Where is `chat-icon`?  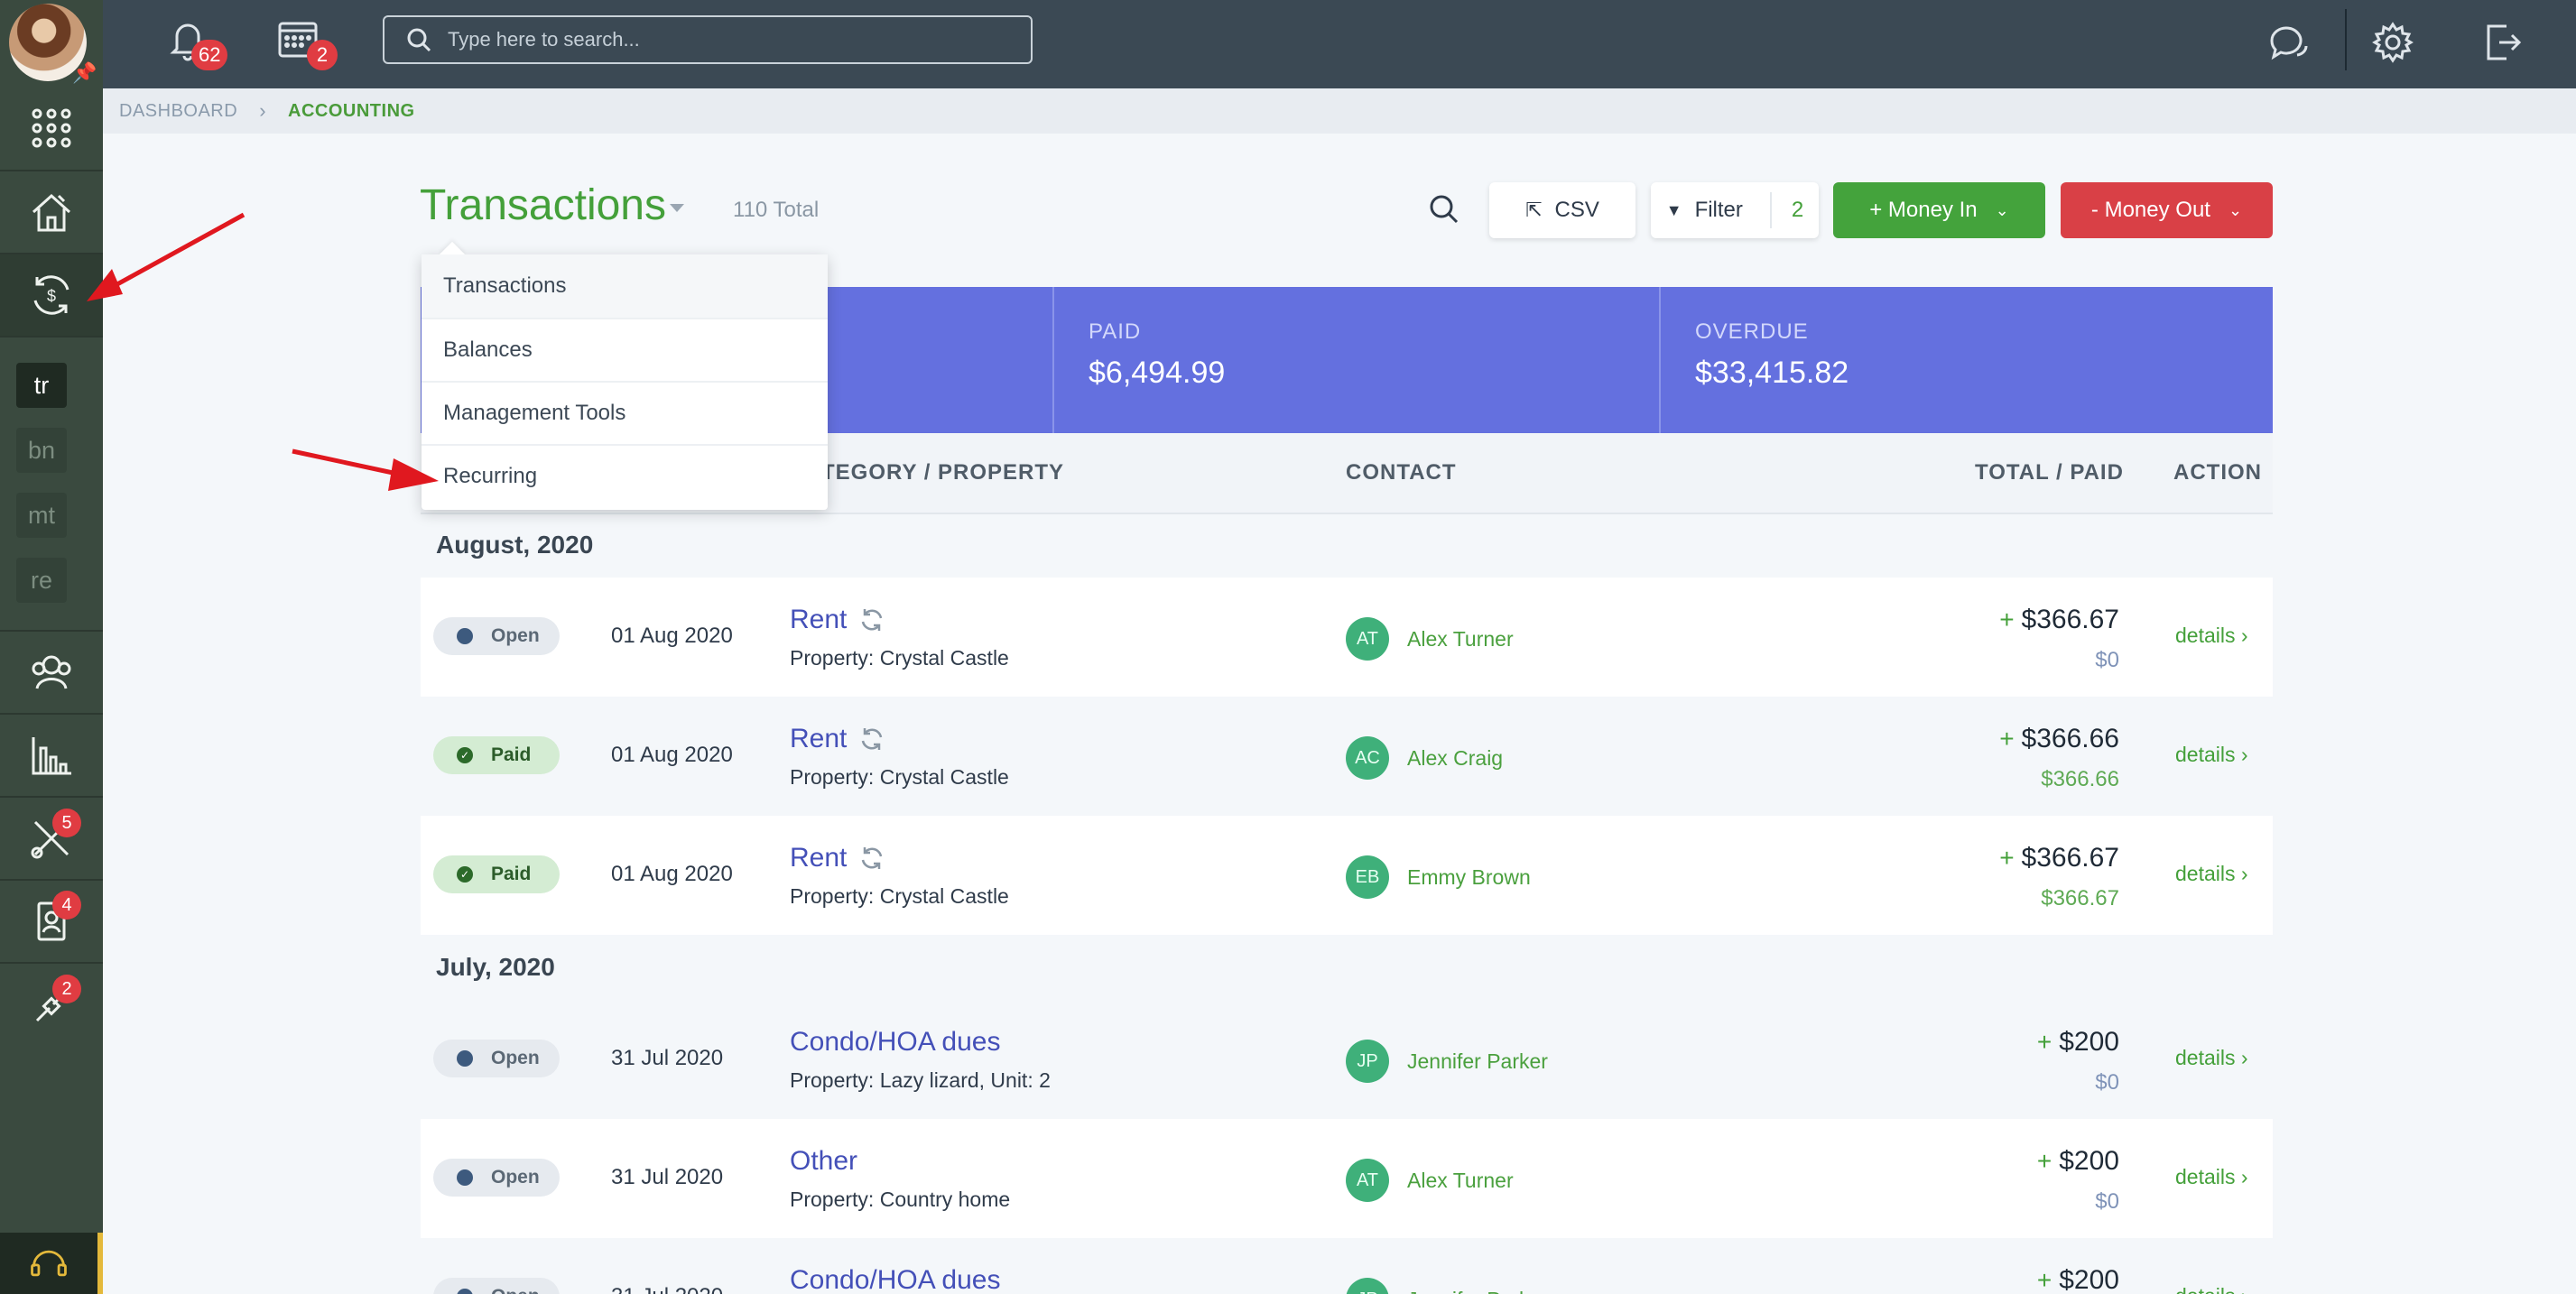
chat-icon is located at coordinates (2288, 42).